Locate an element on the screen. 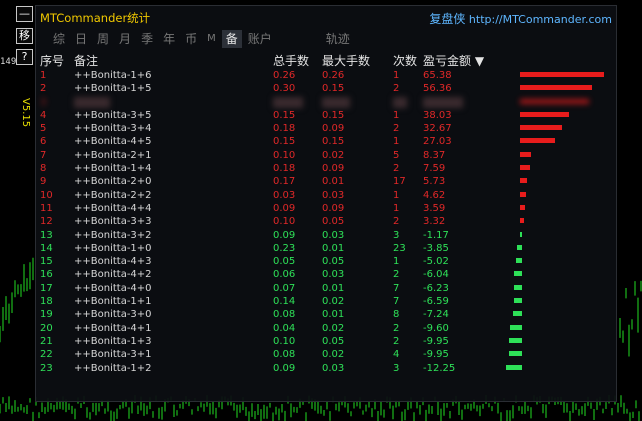 The image size is (642, 421). table-row: 18 ++Bonitta-1+1 0.14 0.02 7 -6.59 is located at coordinates (326, 301).